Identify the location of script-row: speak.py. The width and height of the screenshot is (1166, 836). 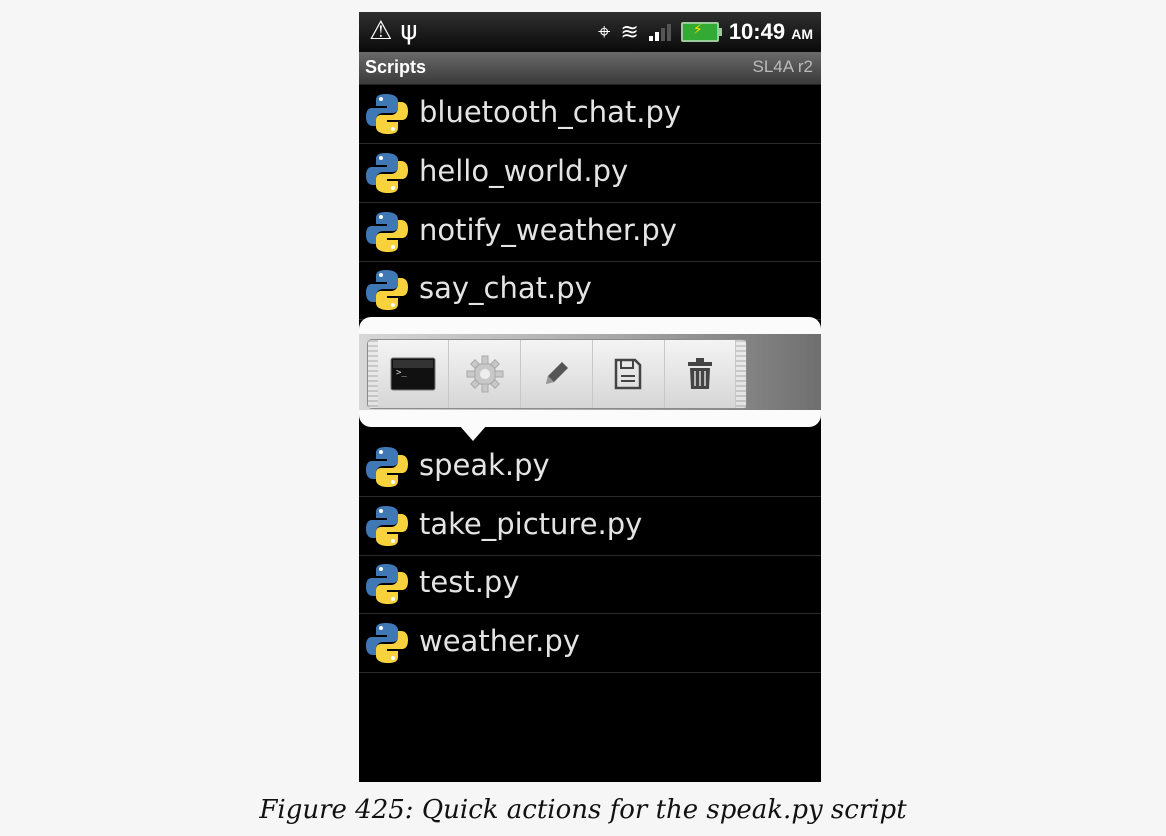
(590, 467).